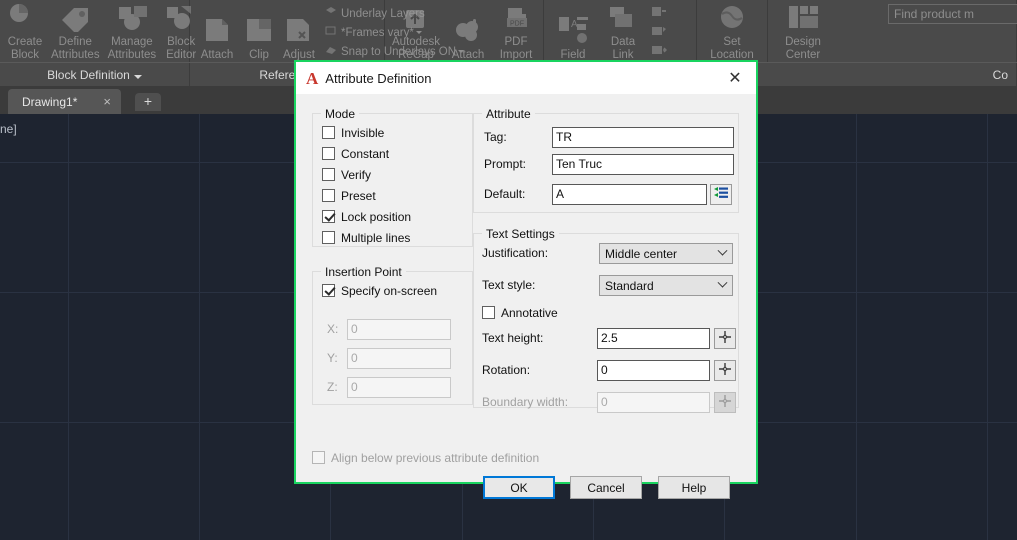  Describe the element at coordinates (75, 32) in the screenshot. I see `ribbon-button-define-attributes: Define Attributes` at that location.